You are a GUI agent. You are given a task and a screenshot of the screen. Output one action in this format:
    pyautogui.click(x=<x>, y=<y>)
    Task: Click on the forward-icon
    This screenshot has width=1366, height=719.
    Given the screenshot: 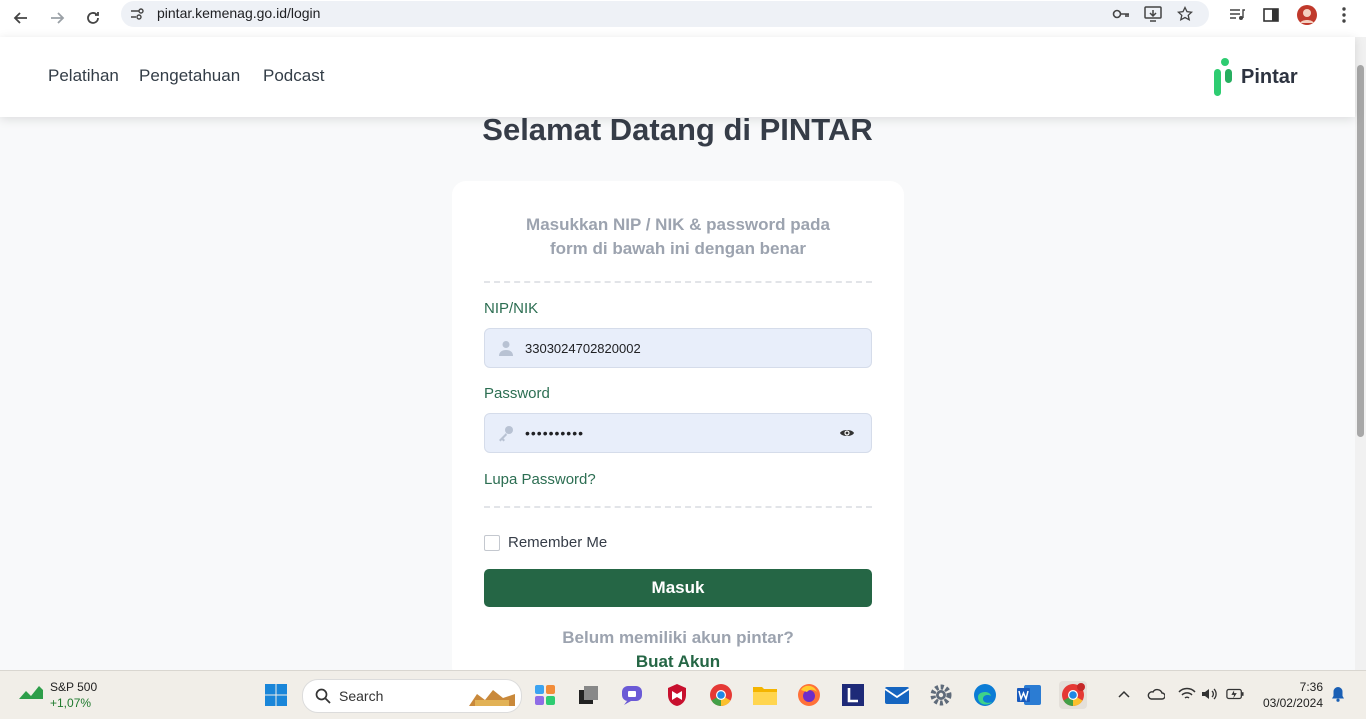 What is the action you would take?
    pyautogui.click(x=57, y=18)
    